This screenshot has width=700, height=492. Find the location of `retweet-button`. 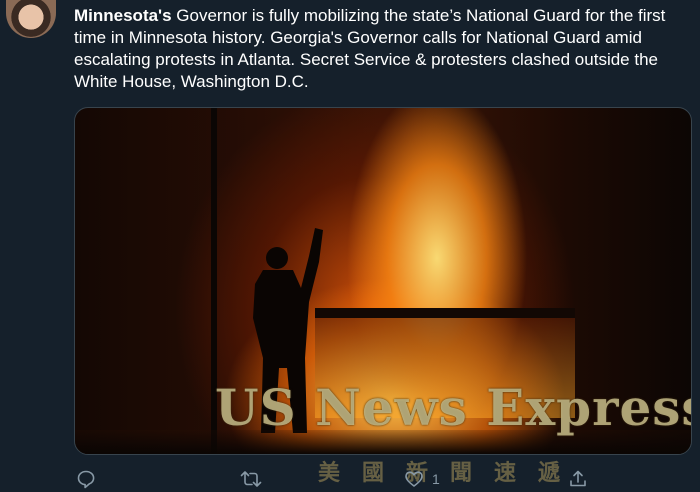

retweet-button is located at coordinates (251, 479).